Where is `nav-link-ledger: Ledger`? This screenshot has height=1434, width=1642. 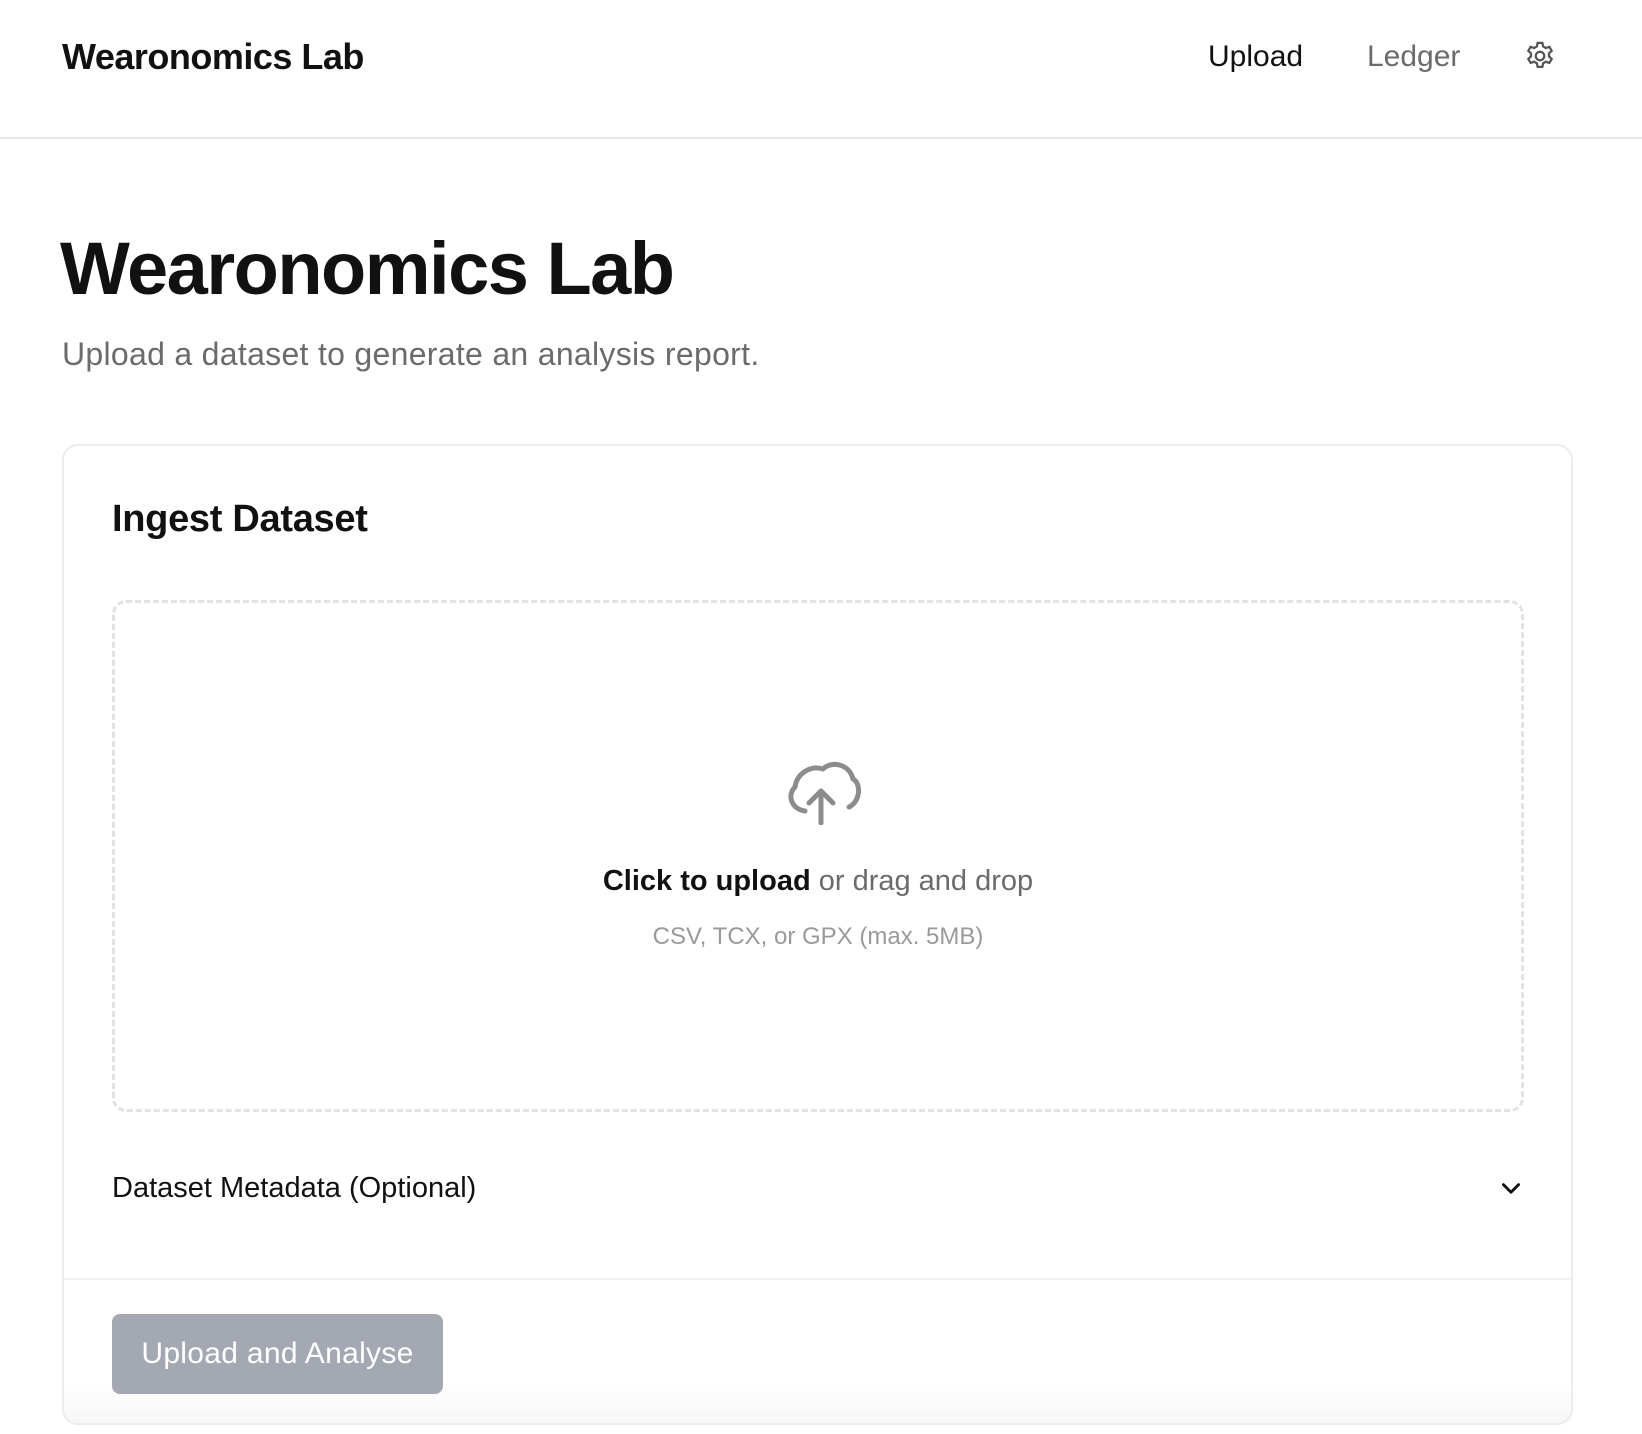 nav-link-ledger: Ledger is located at coordinates (1413, 57).